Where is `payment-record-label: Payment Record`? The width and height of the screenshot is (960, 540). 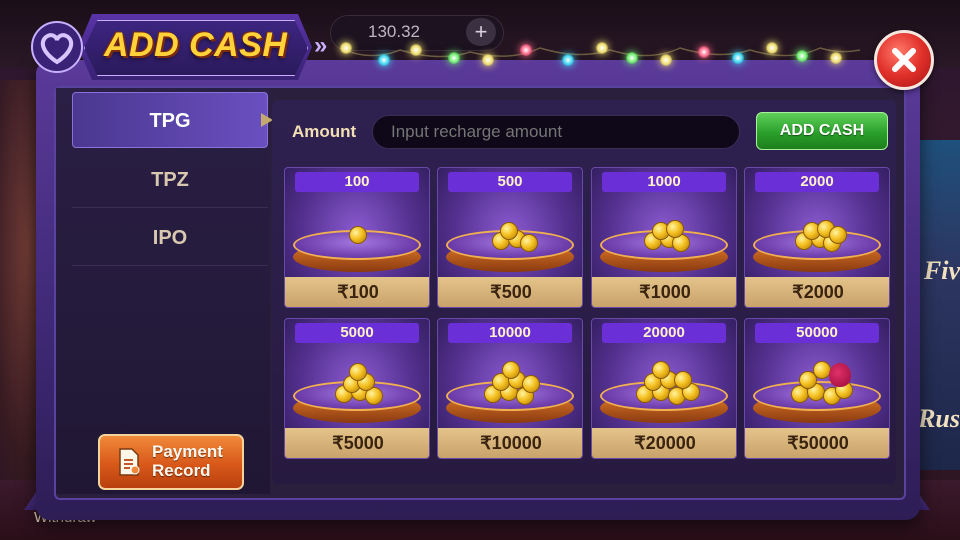 payment-record-label: Payment Record is located at coordinates (194, 461).